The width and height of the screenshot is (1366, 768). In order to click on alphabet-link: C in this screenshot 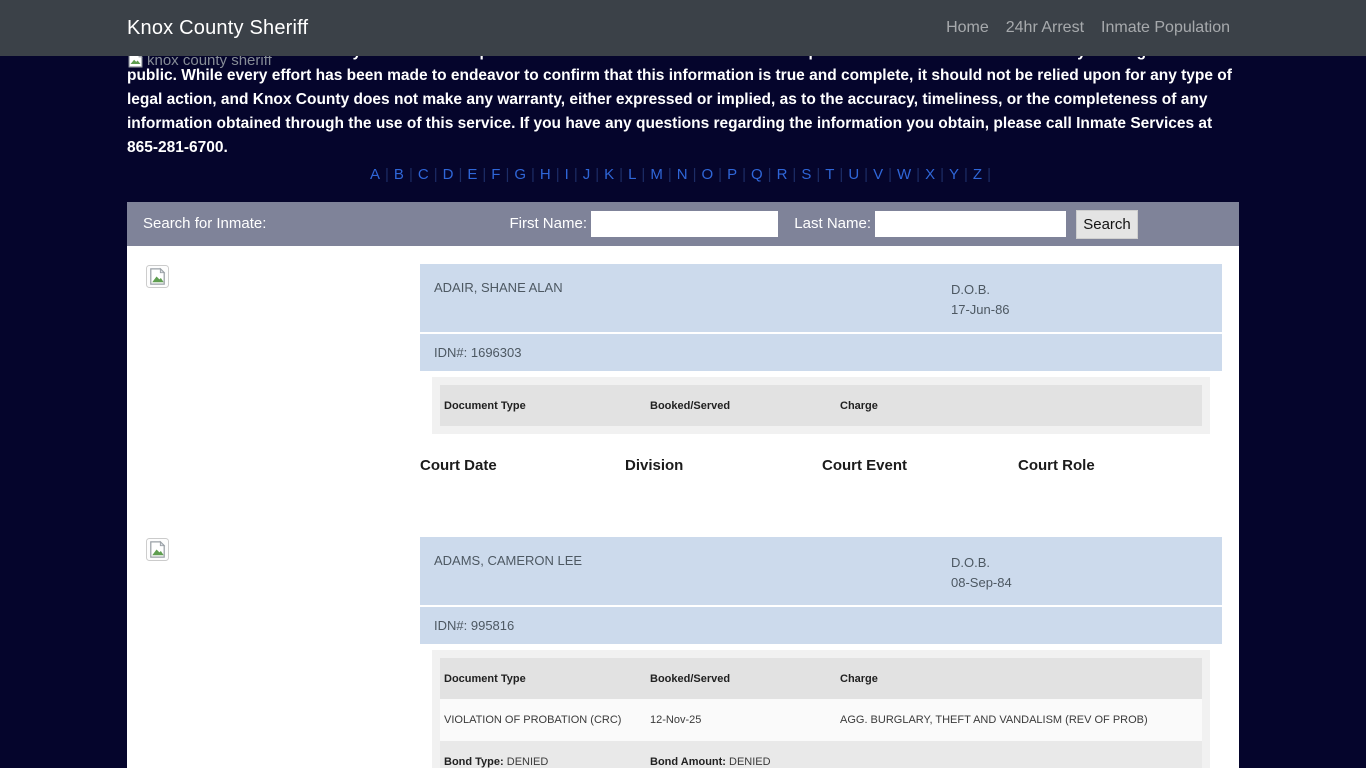, I will do `click(430, 174)`.